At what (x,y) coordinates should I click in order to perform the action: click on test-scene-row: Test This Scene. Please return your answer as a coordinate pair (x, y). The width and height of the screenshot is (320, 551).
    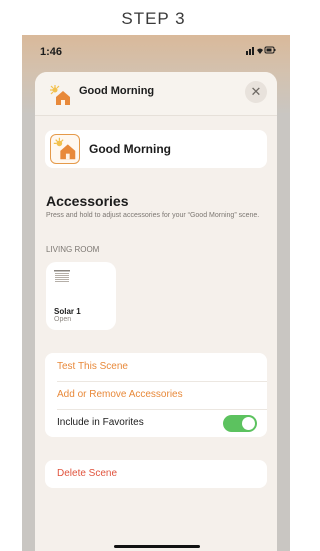
    Looking at the image, I should click on (156, 367).